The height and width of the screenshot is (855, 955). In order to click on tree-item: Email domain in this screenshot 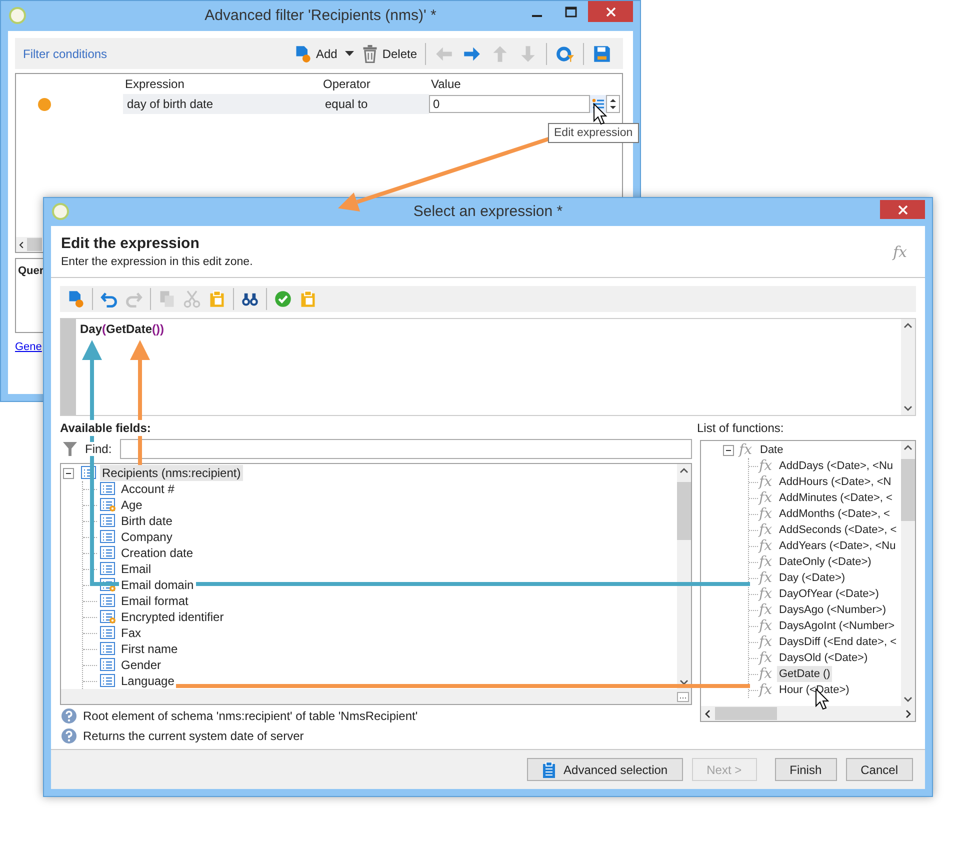, I will do `click(157, 585)`.